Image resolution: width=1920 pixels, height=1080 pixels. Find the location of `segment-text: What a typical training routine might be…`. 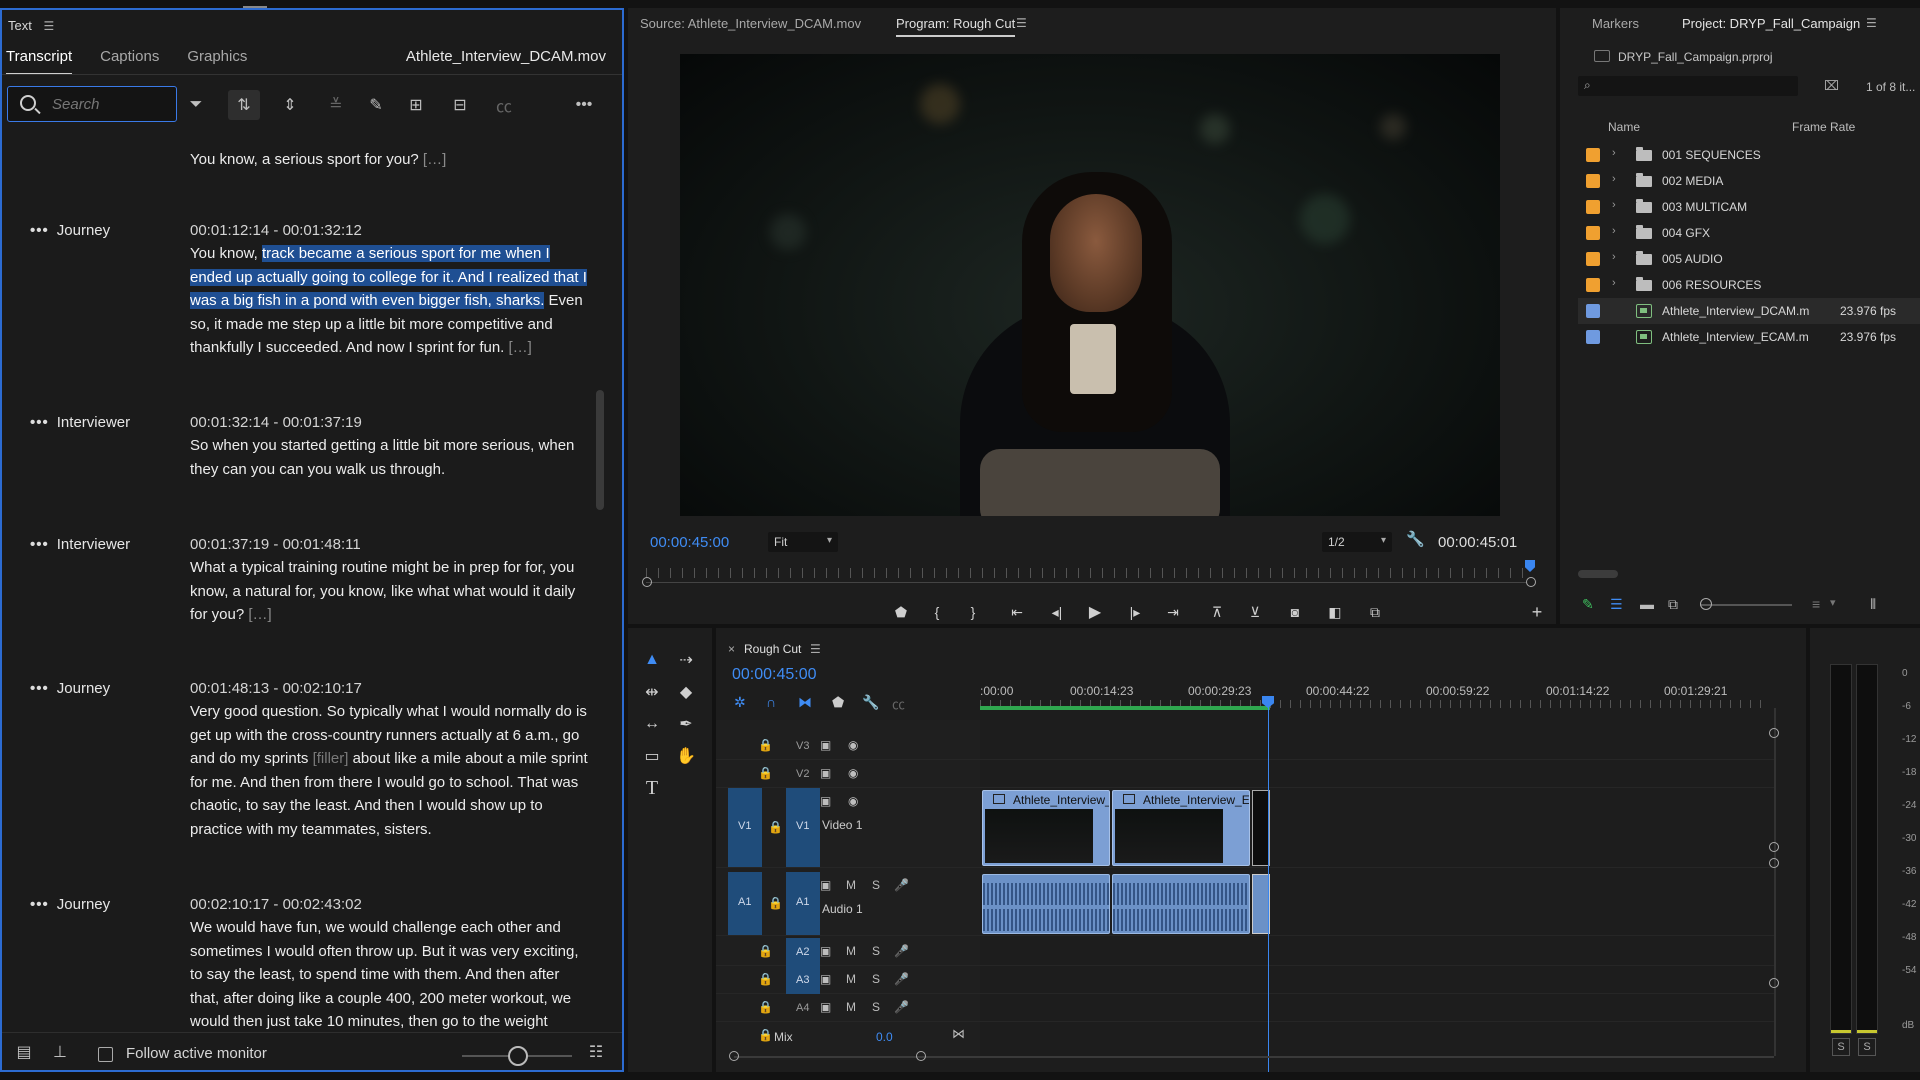

segment-text: What a typical training routine might be… is located at coordinates (390, 591).